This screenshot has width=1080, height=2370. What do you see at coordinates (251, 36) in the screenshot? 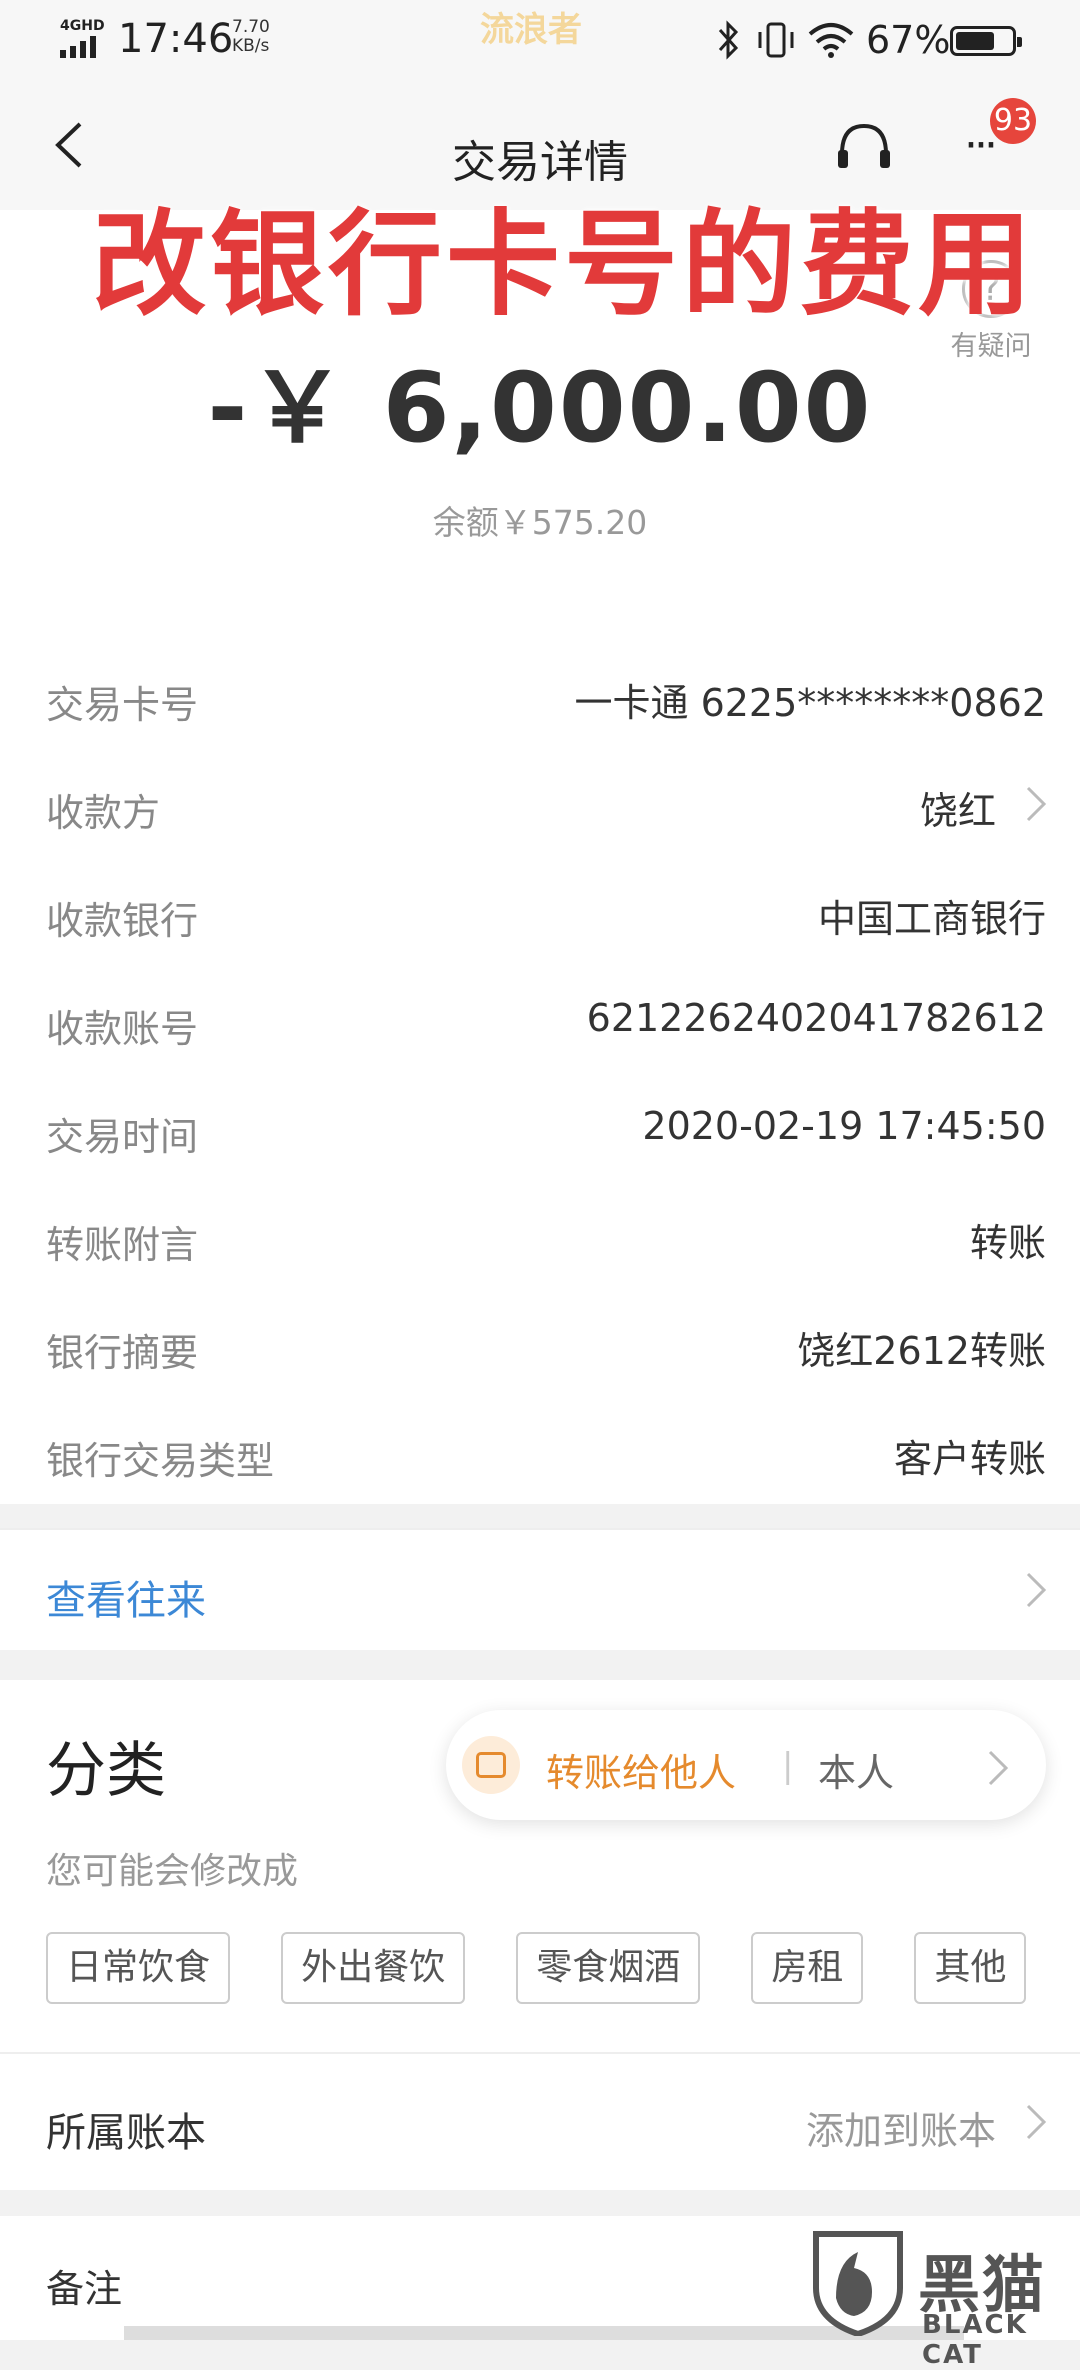
I see `network-speed: 7.70 KB/s` at bounding box center [251, 36].